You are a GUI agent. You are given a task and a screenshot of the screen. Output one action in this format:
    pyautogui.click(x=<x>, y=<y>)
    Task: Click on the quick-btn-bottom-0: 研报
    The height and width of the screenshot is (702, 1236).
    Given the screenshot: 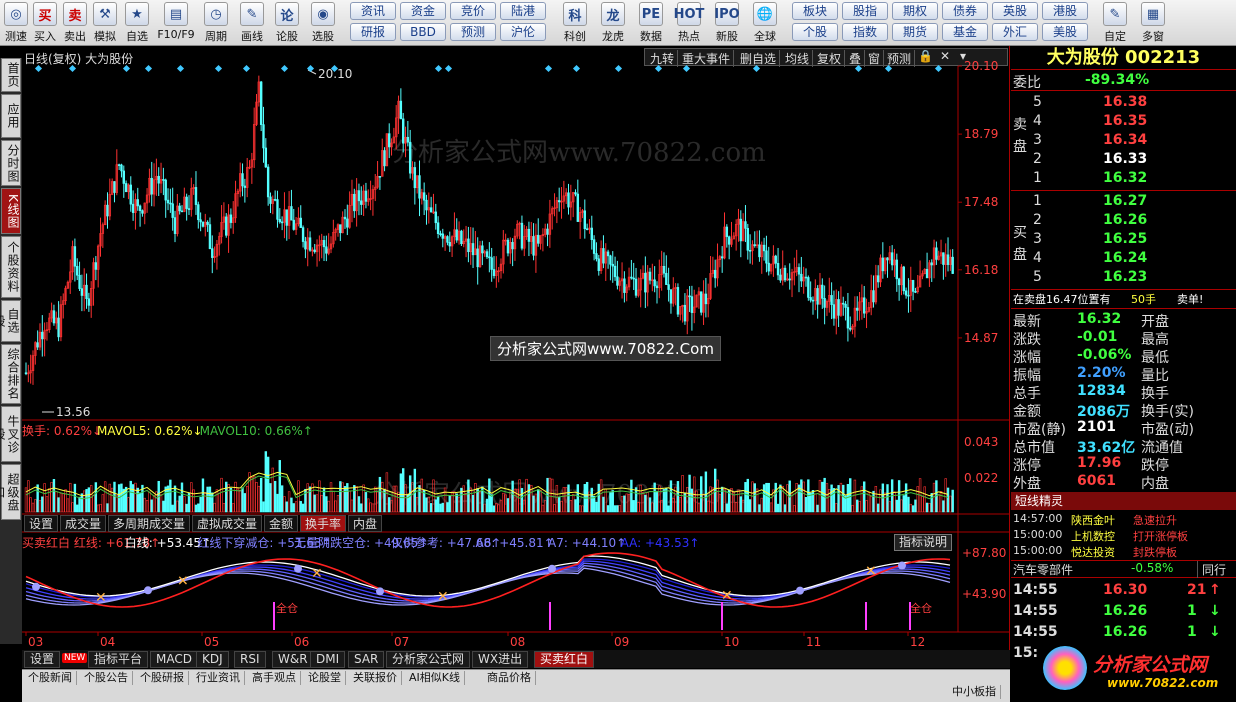 What is the action you would take?
    pyautogui.click(x=373, y=32)
    